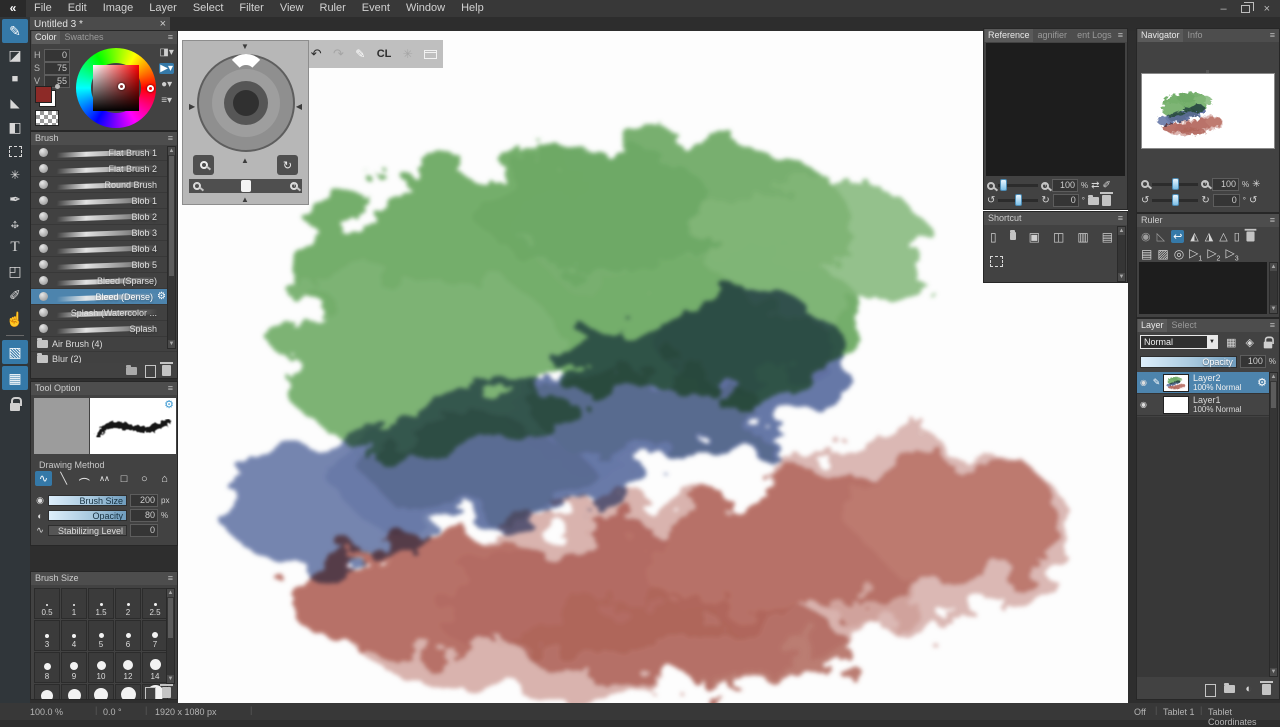 This screenshot has width=1280, height=727. I want to click on rotate-ccw-icon: ↺, so click(1145, 200).